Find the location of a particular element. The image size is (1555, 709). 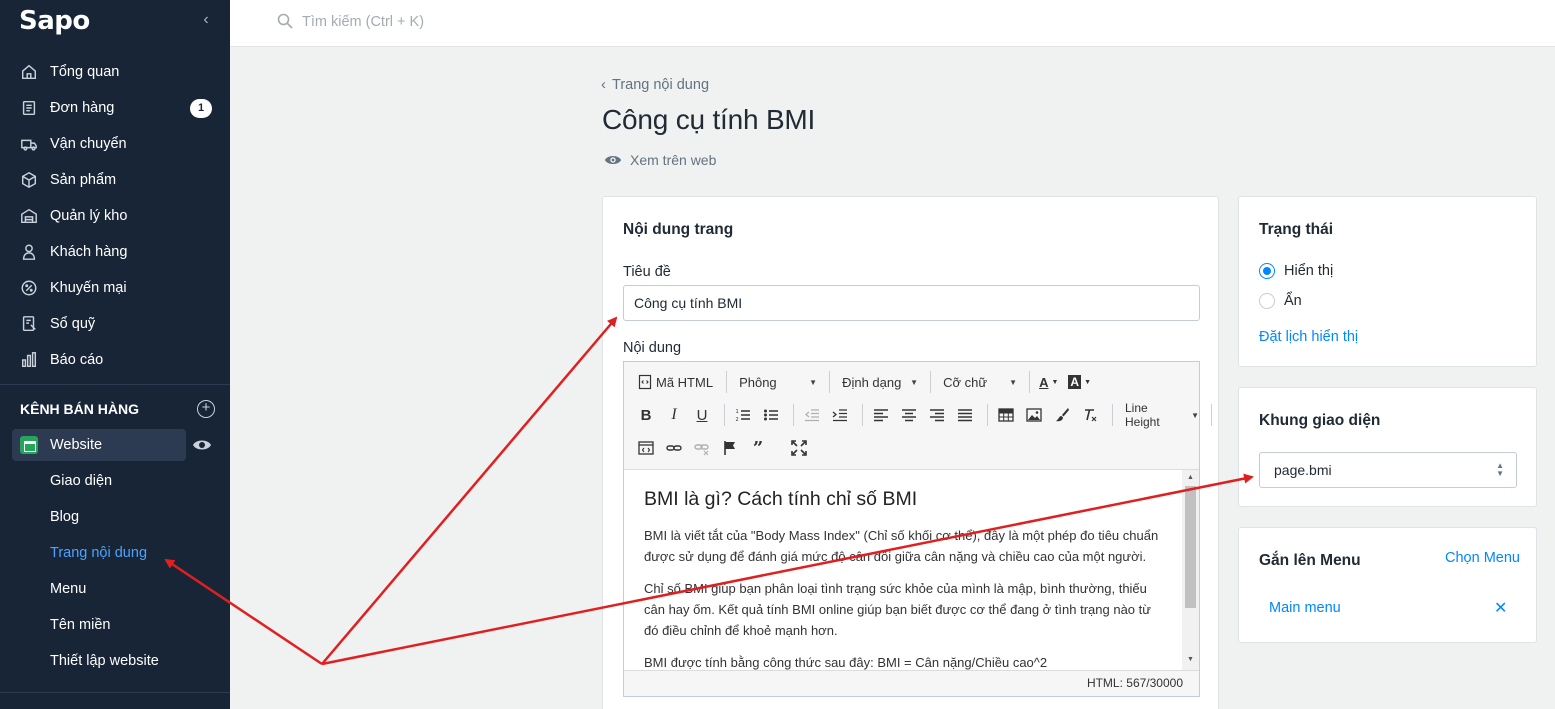

home-icon is located at coordinates (29, 72).